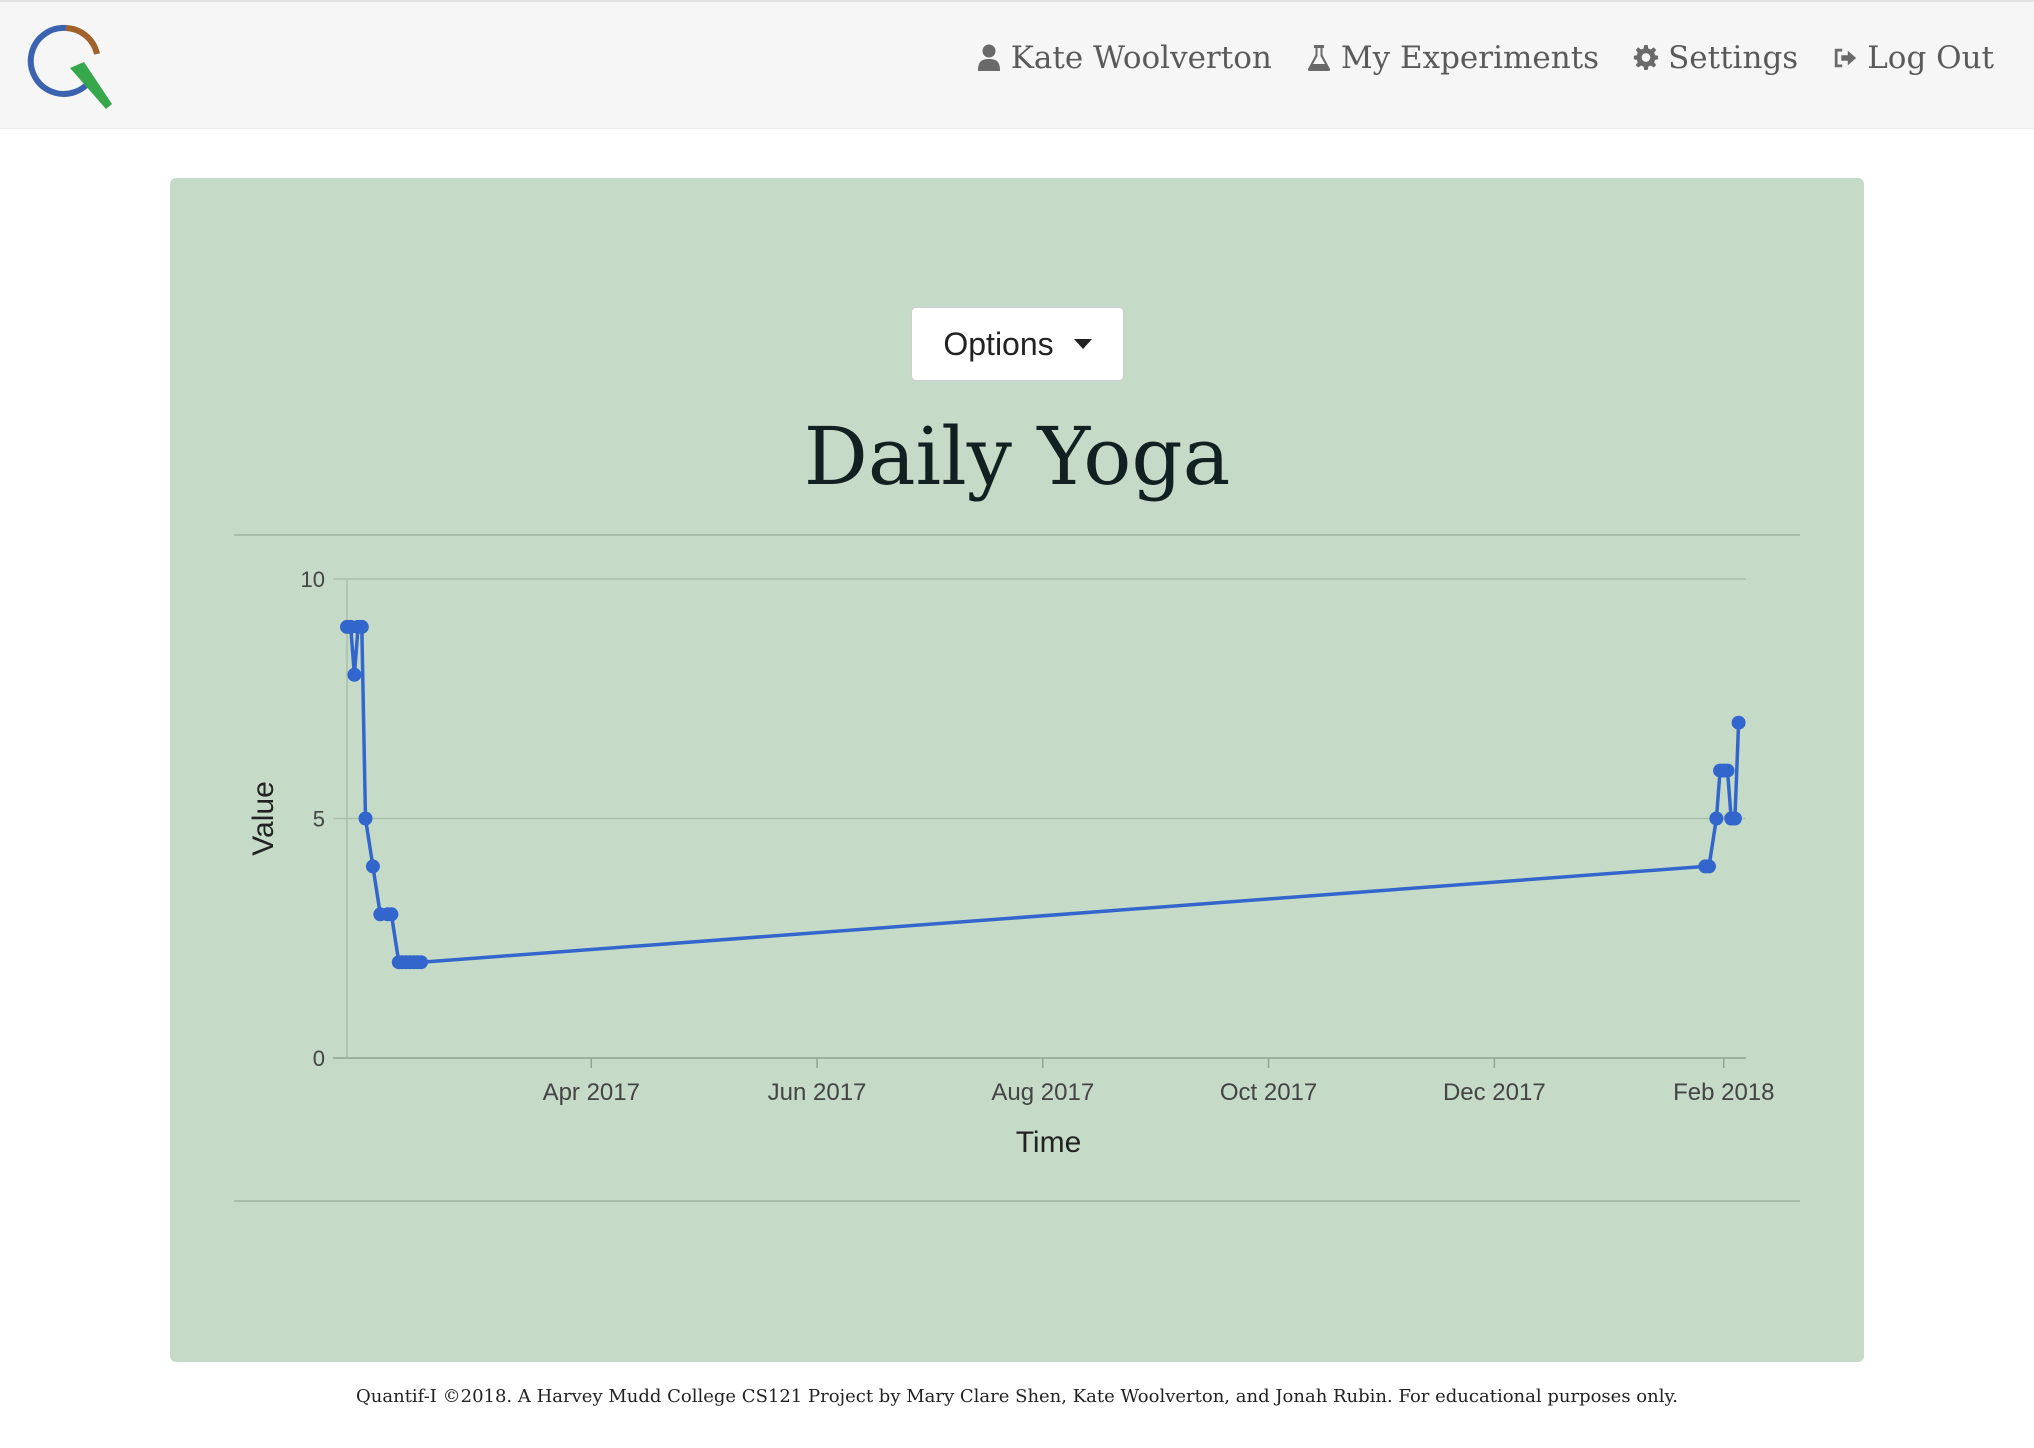  What do you see at coordinates (817, 1092) in the screenshot?
I see `x-tick-label: Jun 2017` at bounding box center [817, 1092].